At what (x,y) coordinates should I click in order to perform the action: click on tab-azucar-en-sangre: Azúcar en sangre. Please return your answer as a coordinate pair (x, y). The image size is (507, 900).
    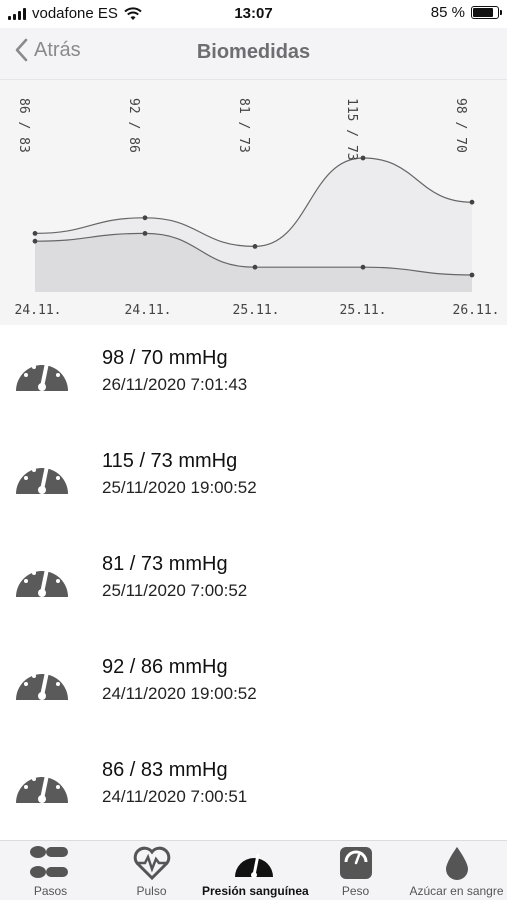
    Looking at the image, I should click on (456, 870).